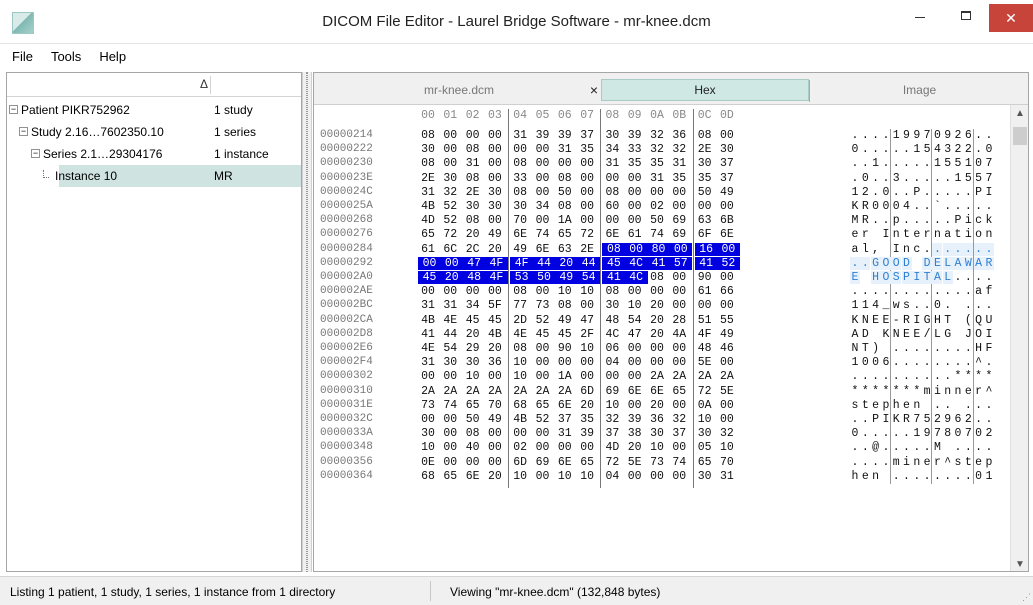 The height and width of the screenshot is (605, 1033). What do you see at coordinates (657, 234) in the screenshot?
I see `hex-byte: 74` at bounding box center [657, 234].